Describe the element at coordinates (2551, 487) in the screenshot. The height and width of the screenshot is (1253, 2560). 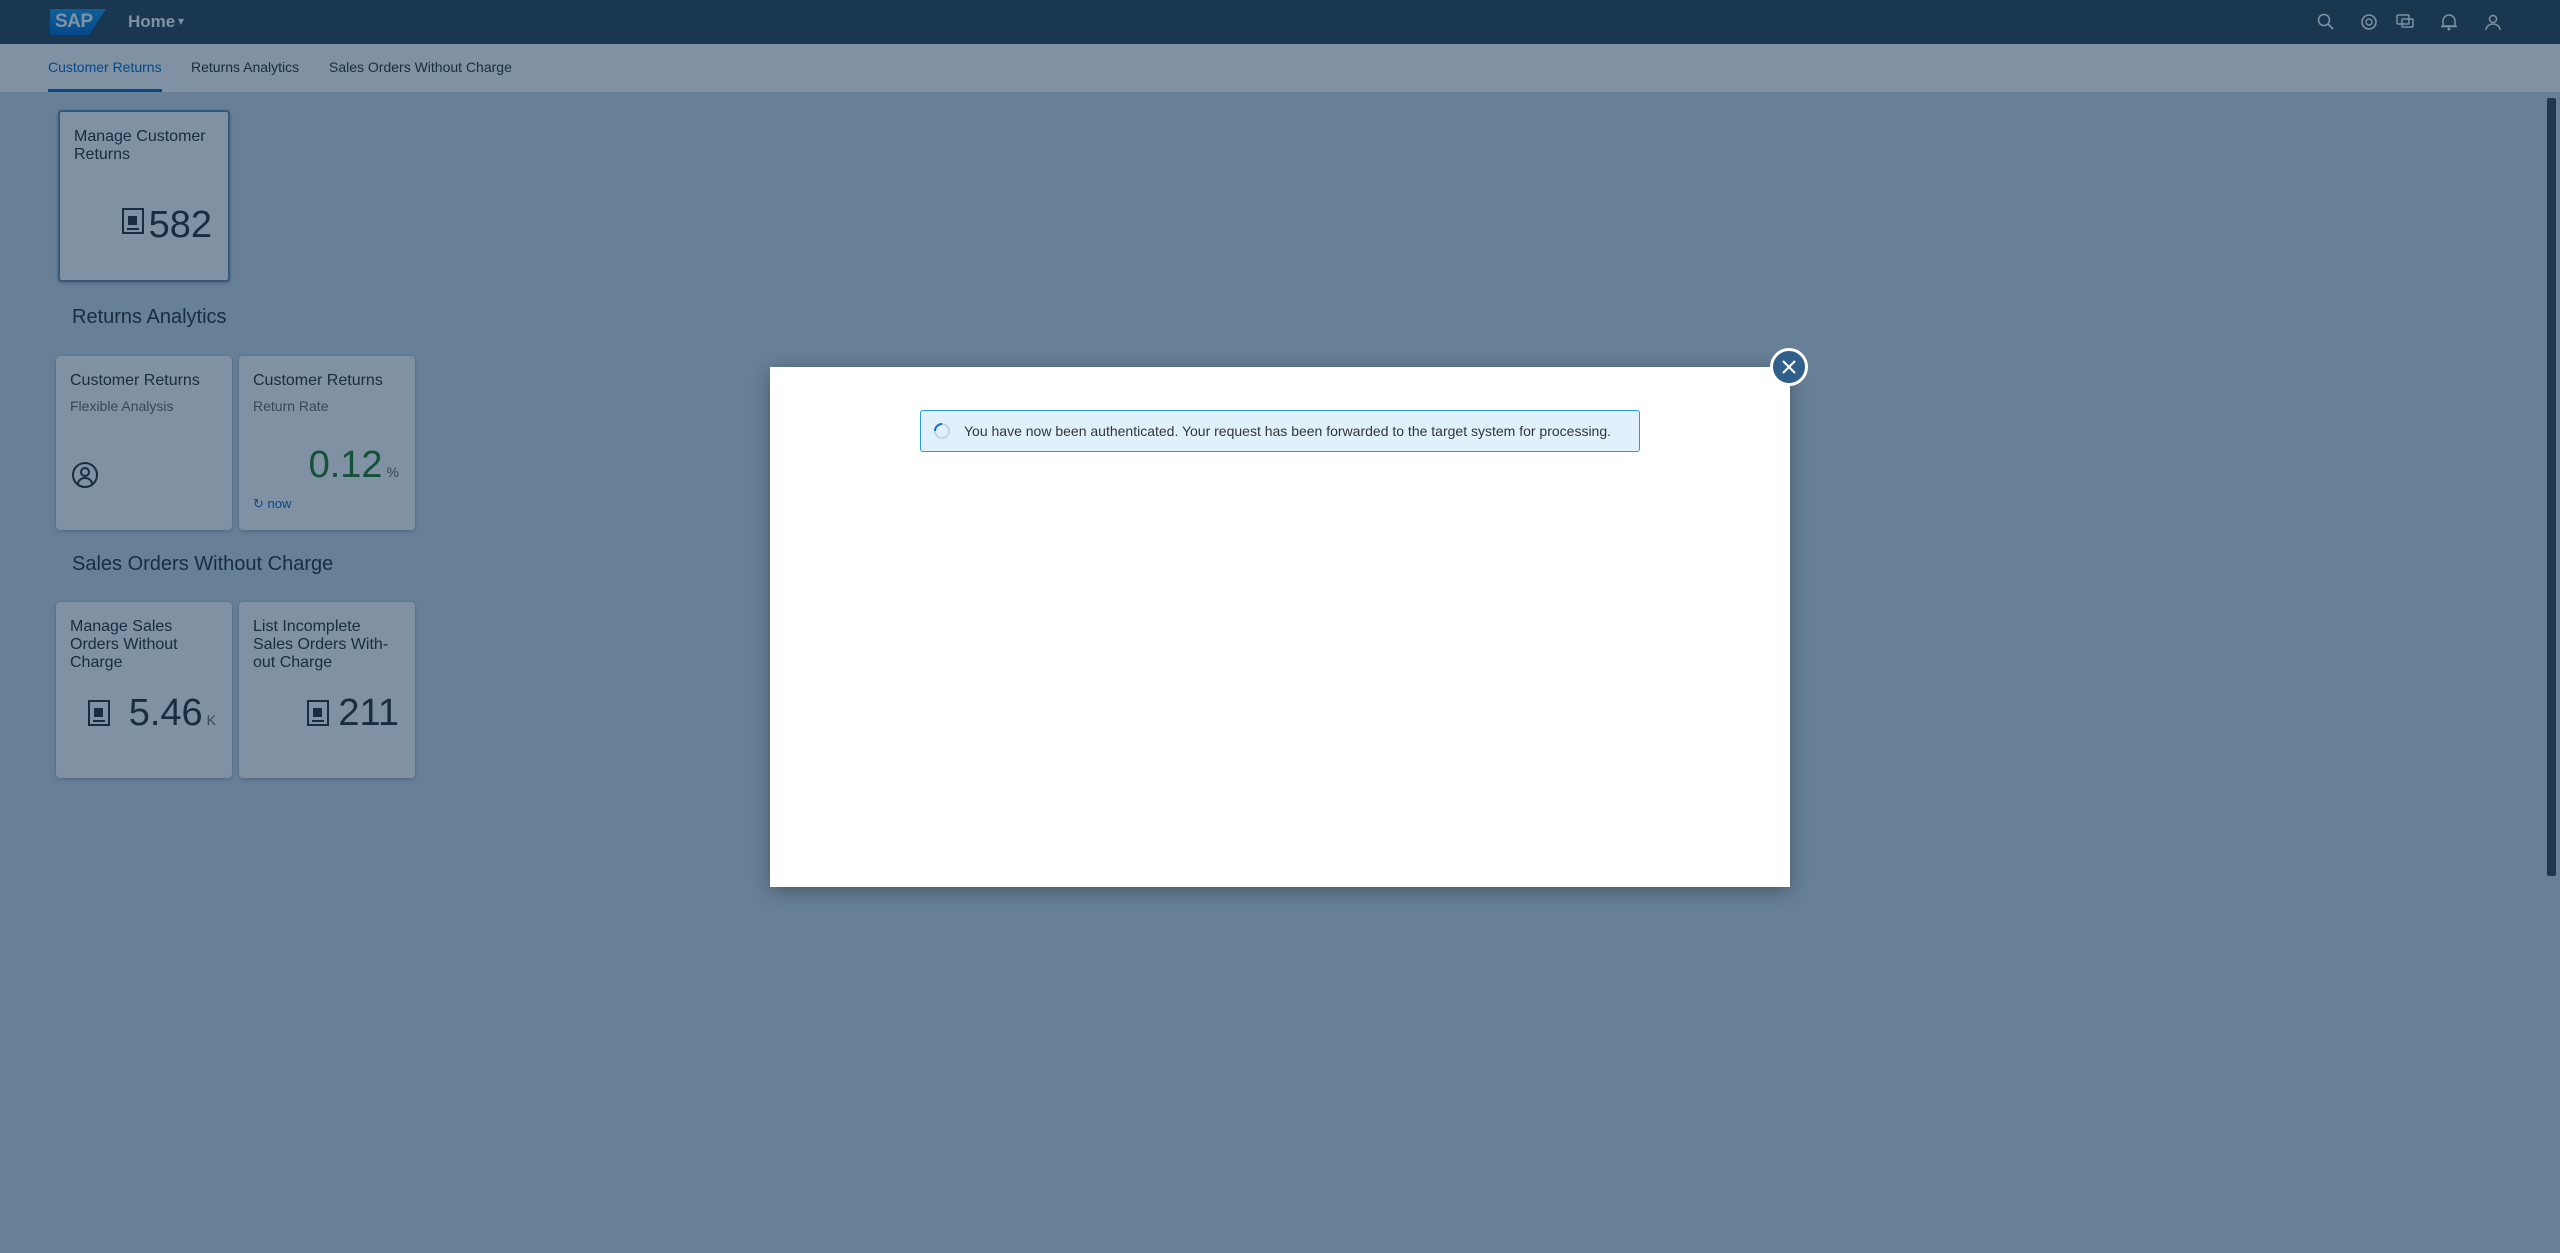
I see `scrollbar` at that location.